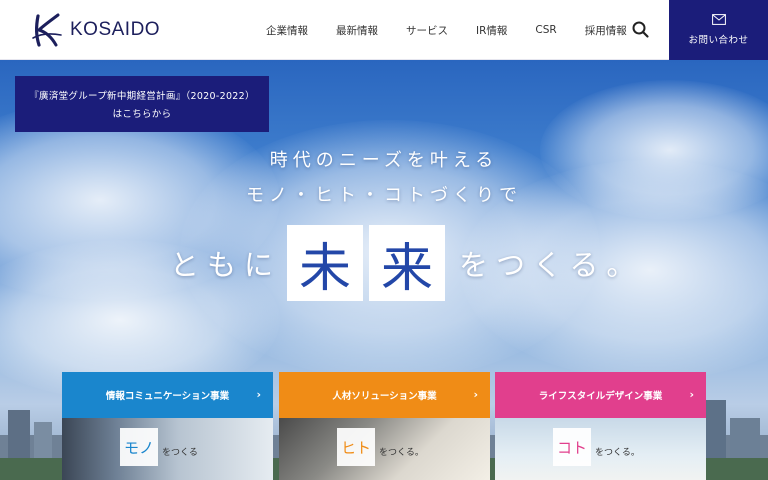 Image resolution: width=768 pixels, height=480 pixels. I want to click on mirai-char-2: 来, so click(407, 263).